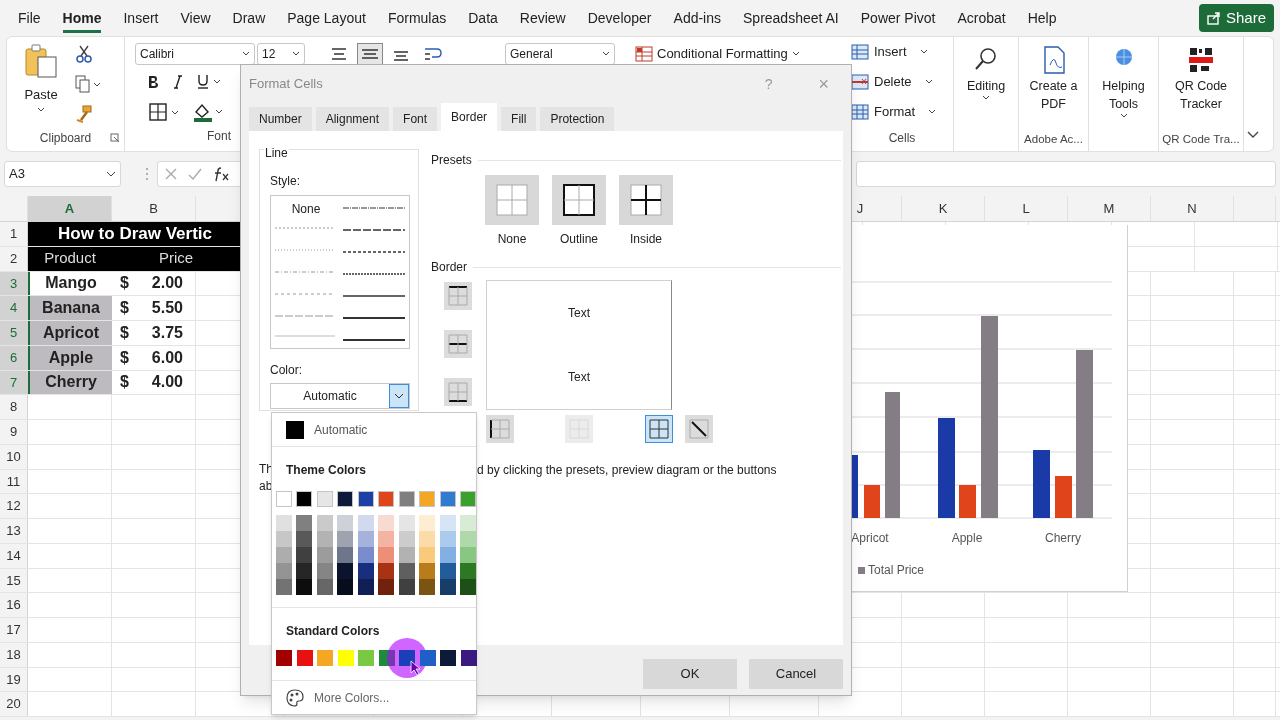 The width and height of the screenshot is (1280, 720). Describe the element at coordinates (433, 54) in the screenshot. I see `wrap-text-icon` at that location.